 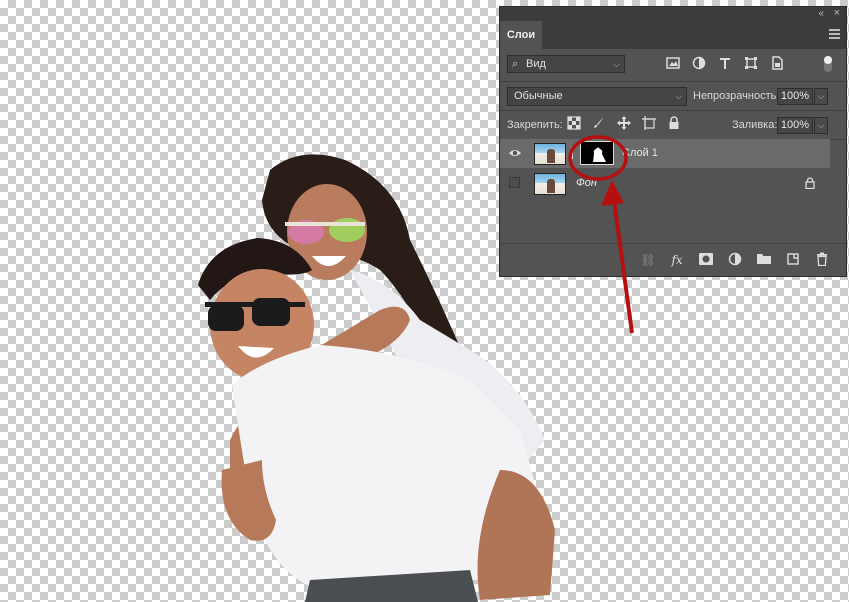 I want to click on annotation-arrow, so click(x=623, y=266).